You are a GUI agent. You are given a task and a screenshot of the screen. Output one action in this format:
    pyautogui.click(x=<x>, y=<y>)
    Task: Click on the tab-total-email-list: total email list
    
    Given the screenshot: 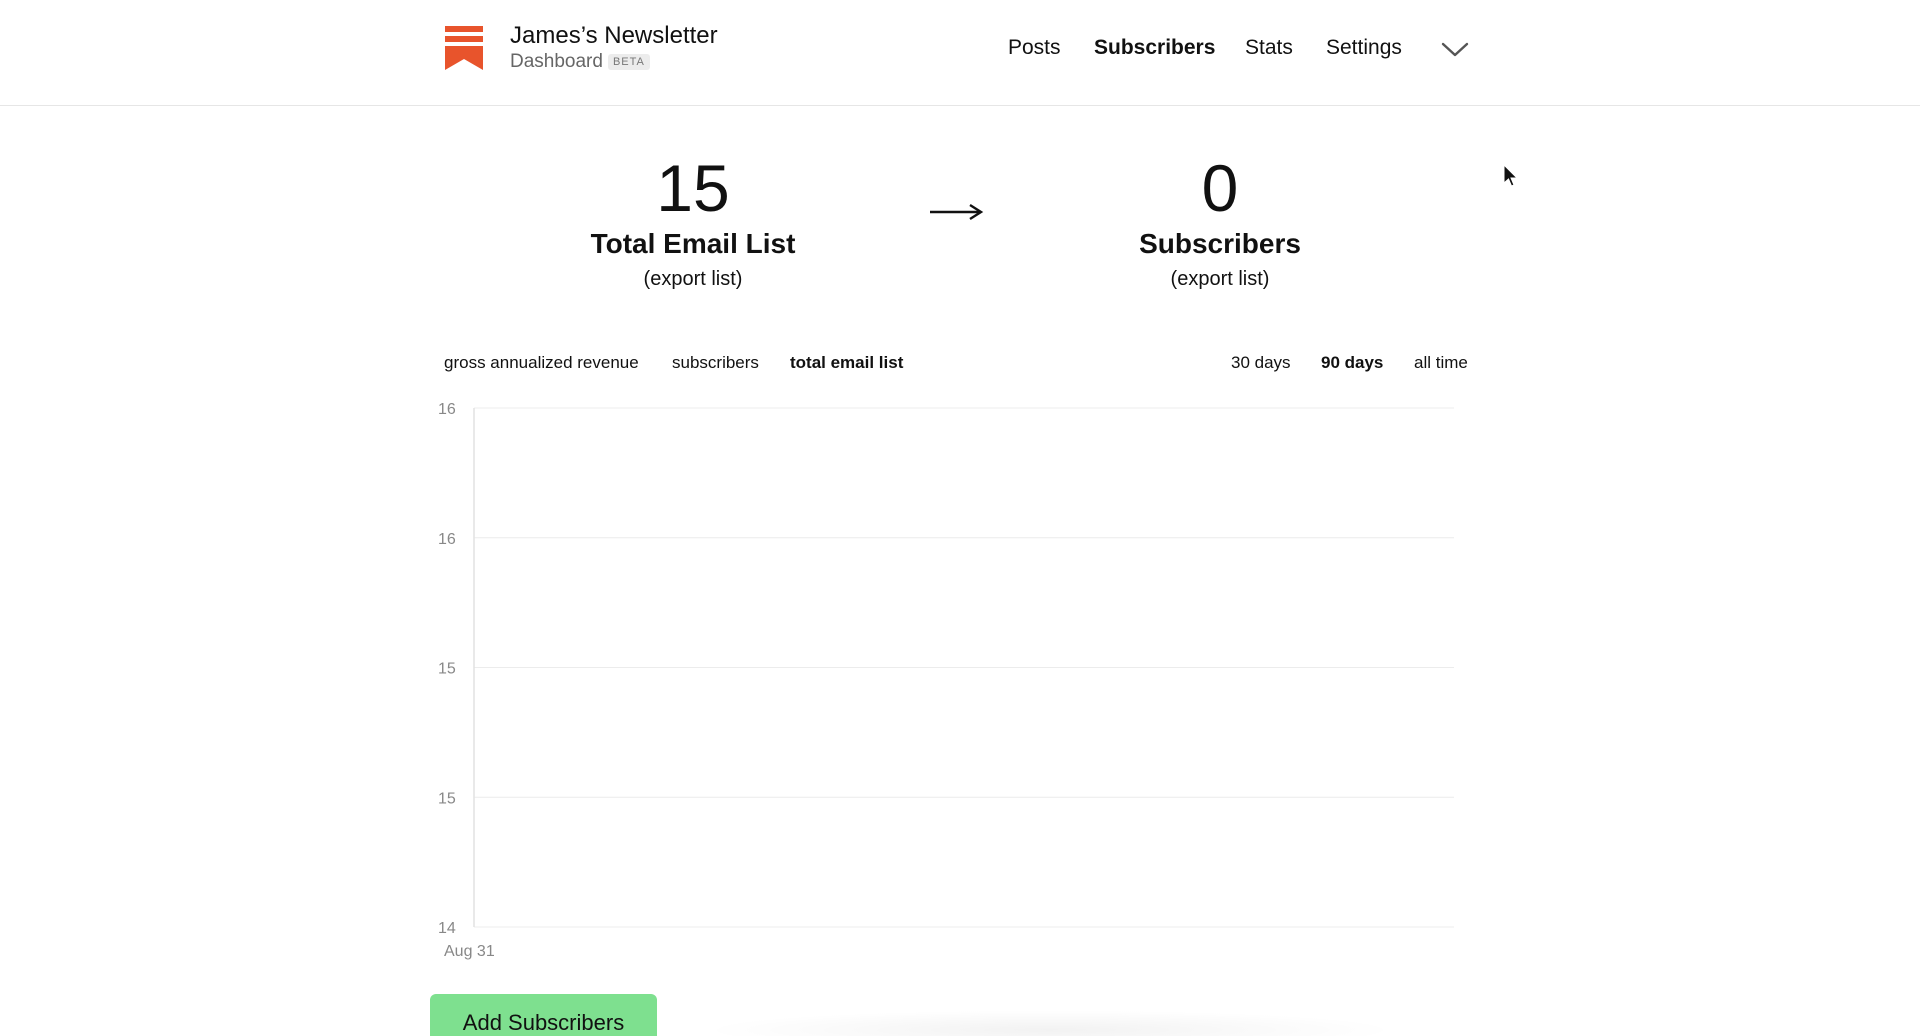 What is the action you would take?
    pyautogui.click(x=846, y=363)
    